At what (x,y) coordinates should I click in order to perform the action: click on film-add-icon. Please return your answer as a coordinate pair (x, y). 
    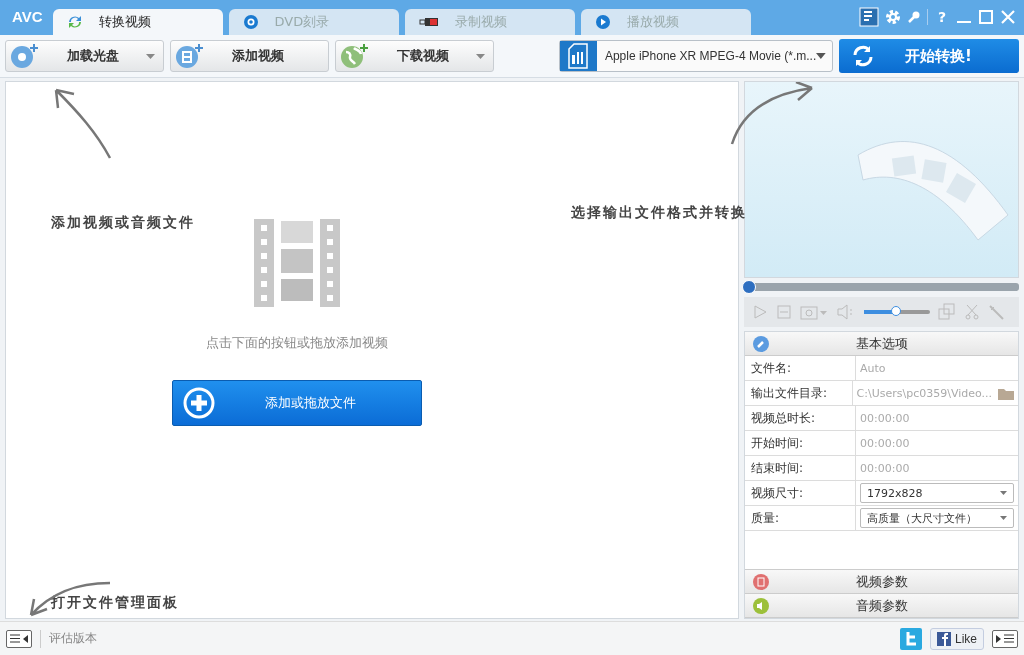
    Looking at the image, I should click on (190, 56).